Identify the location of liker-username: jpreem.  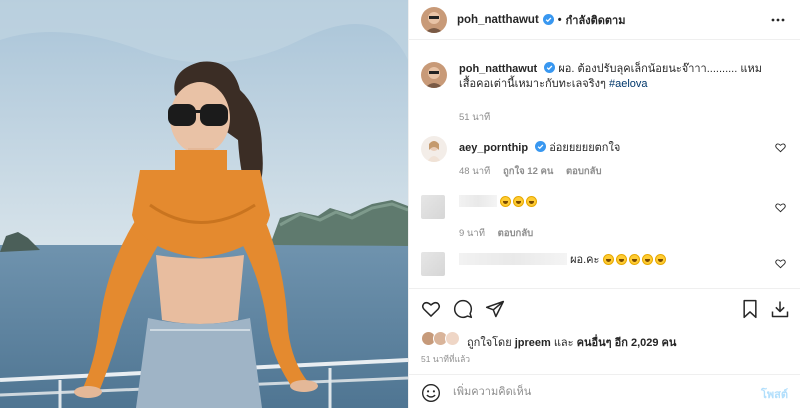
(533, 343).